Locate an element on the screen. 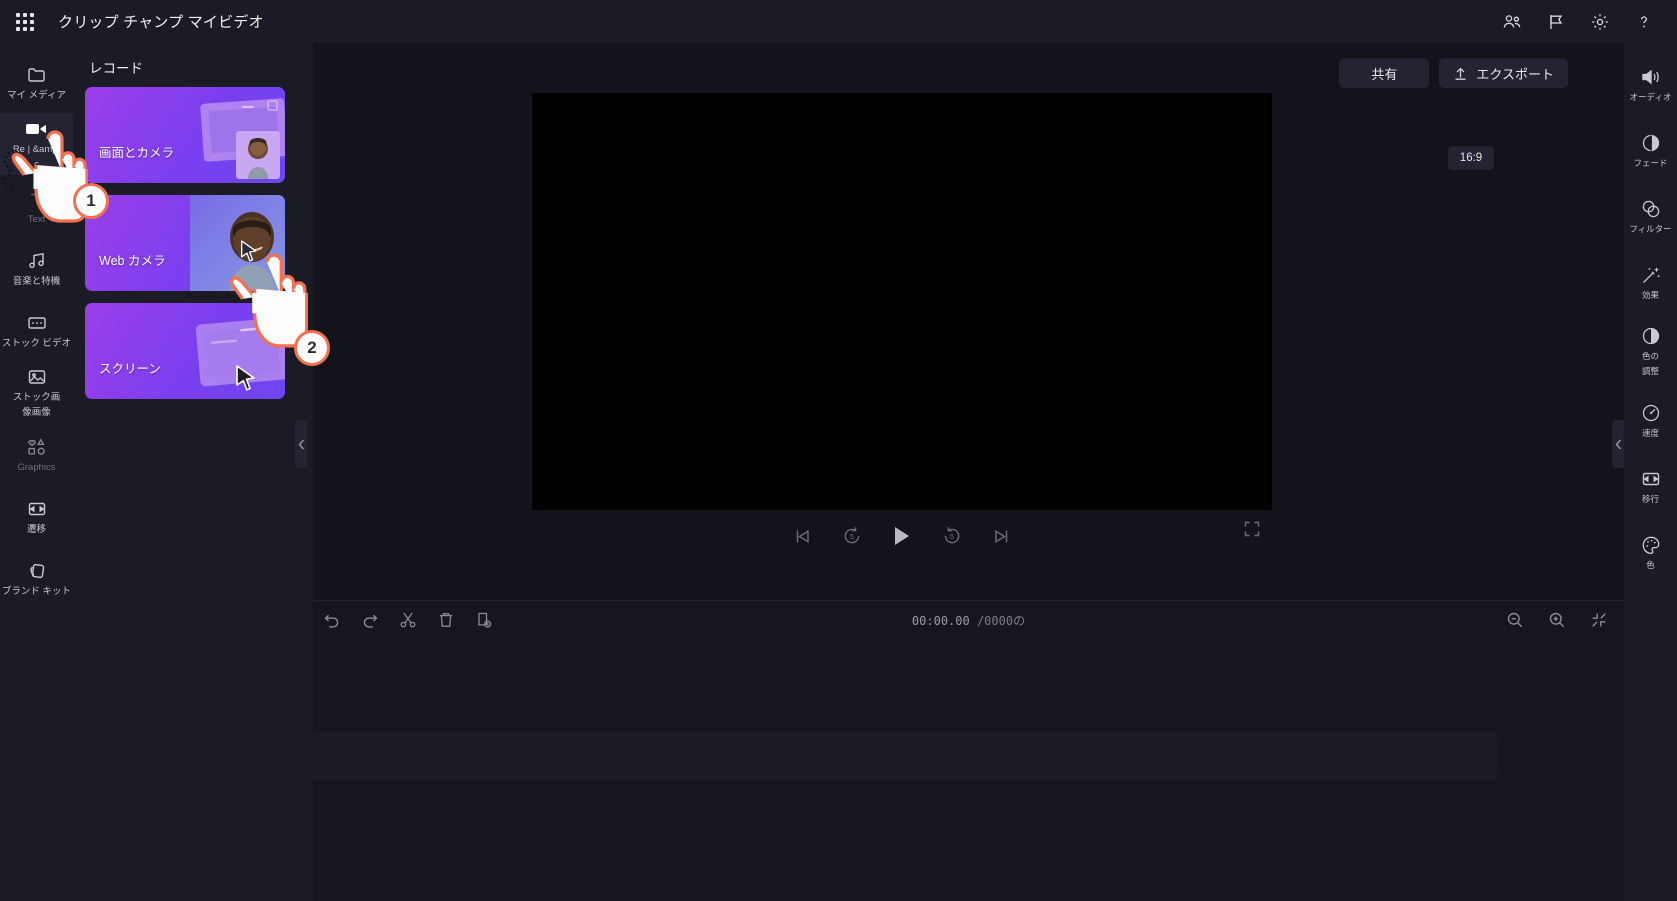  screen-record-card: スクリーン is located at coordinates (185, 351).